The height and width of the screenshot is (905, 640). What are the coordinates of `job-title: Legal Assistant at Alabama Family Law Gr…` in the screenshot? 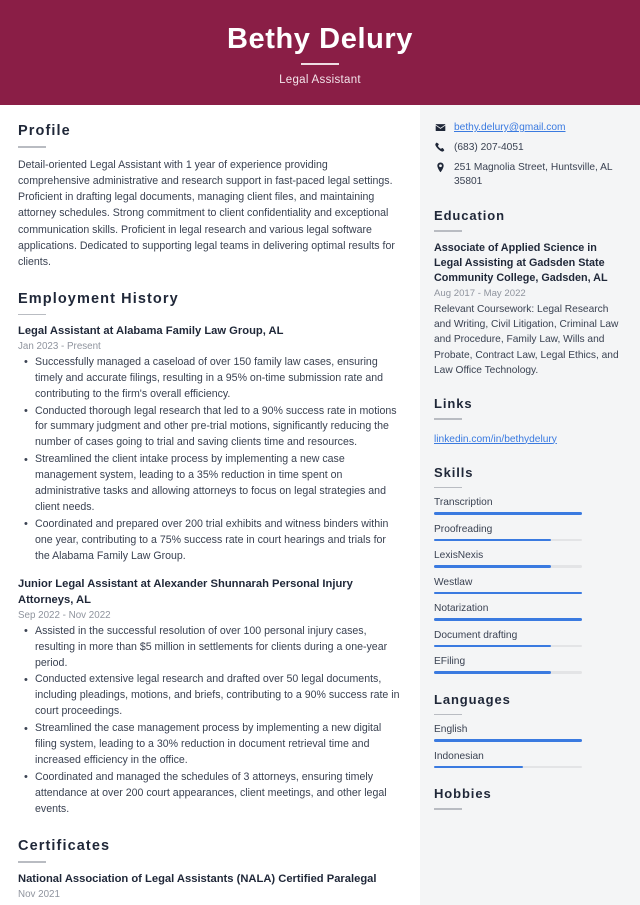 It's located at (151, 331).